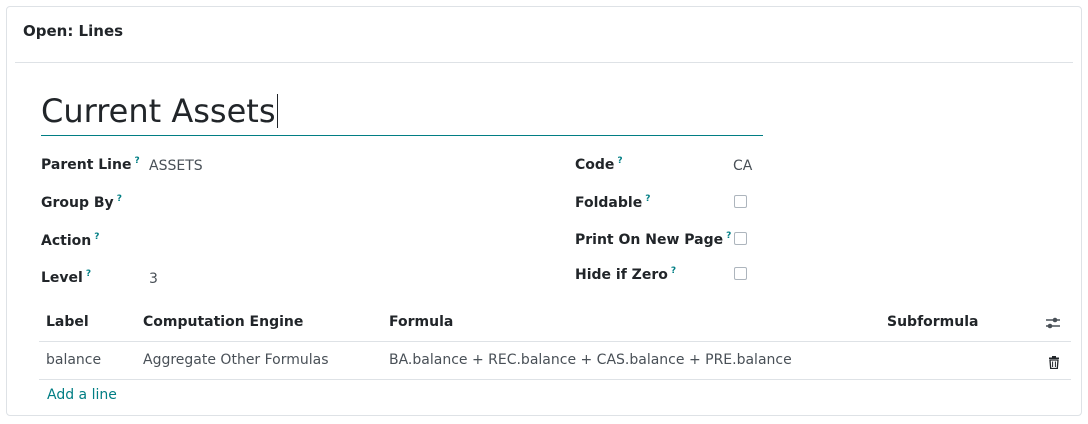 This screenshot has width=1088, height=424. Describe the element at coordinates (66, 277) in the screenshot. I see `level-label: Level?` at that location.